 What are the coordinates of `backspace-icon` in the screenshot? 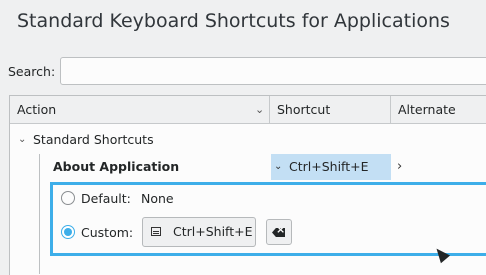 It's located at (278, 232).